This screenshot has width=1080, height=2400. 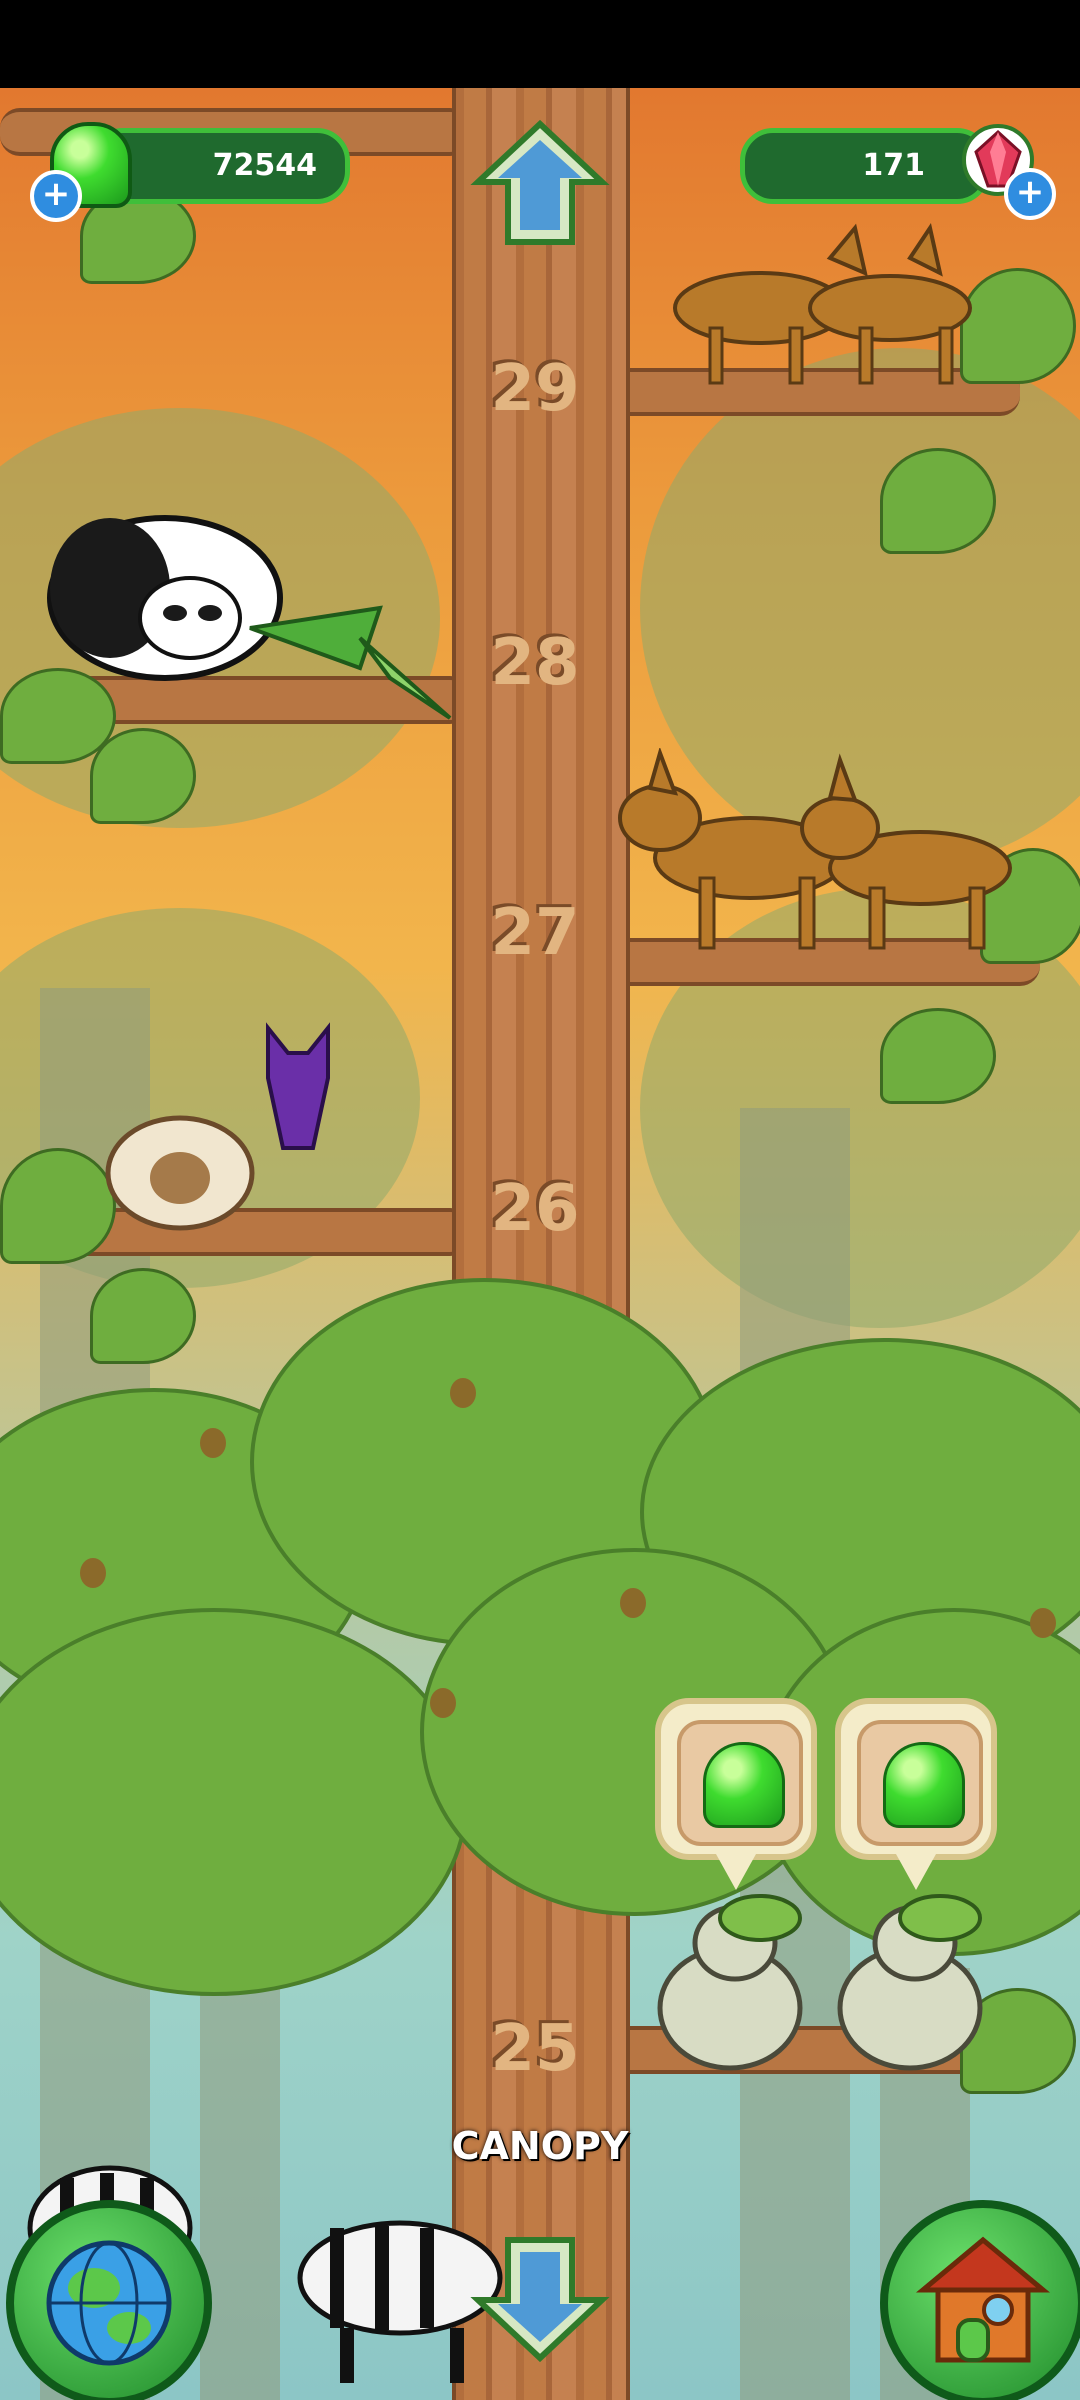 I want to click on gem-count: 171, so click(x=893, y=165).